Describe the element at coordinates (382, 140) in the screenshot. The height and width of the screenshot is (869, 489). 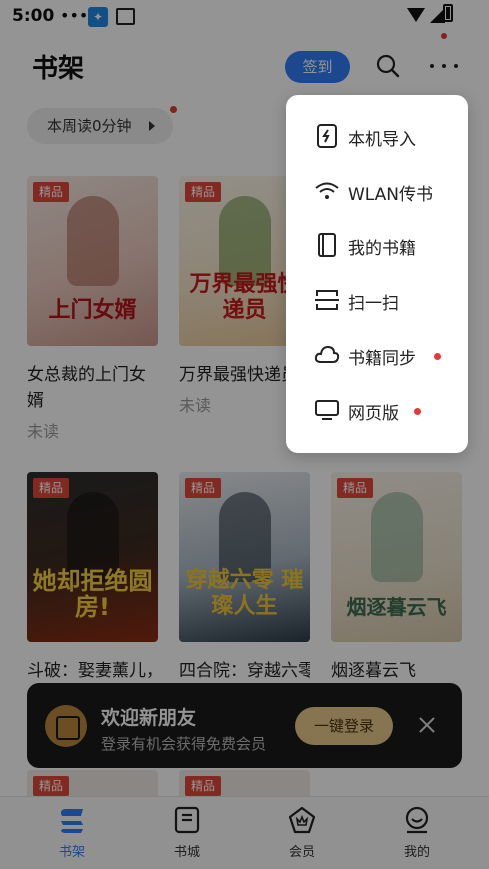
I see `menu-label: 本机导入` at that location.